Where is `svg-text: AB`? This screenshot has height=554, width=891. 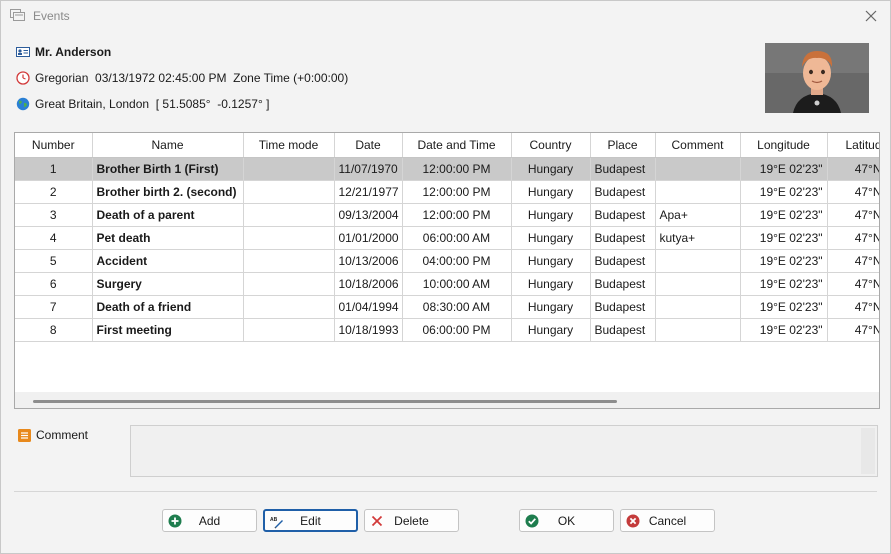
svg-text: AB is located at coordinates (274, 520).